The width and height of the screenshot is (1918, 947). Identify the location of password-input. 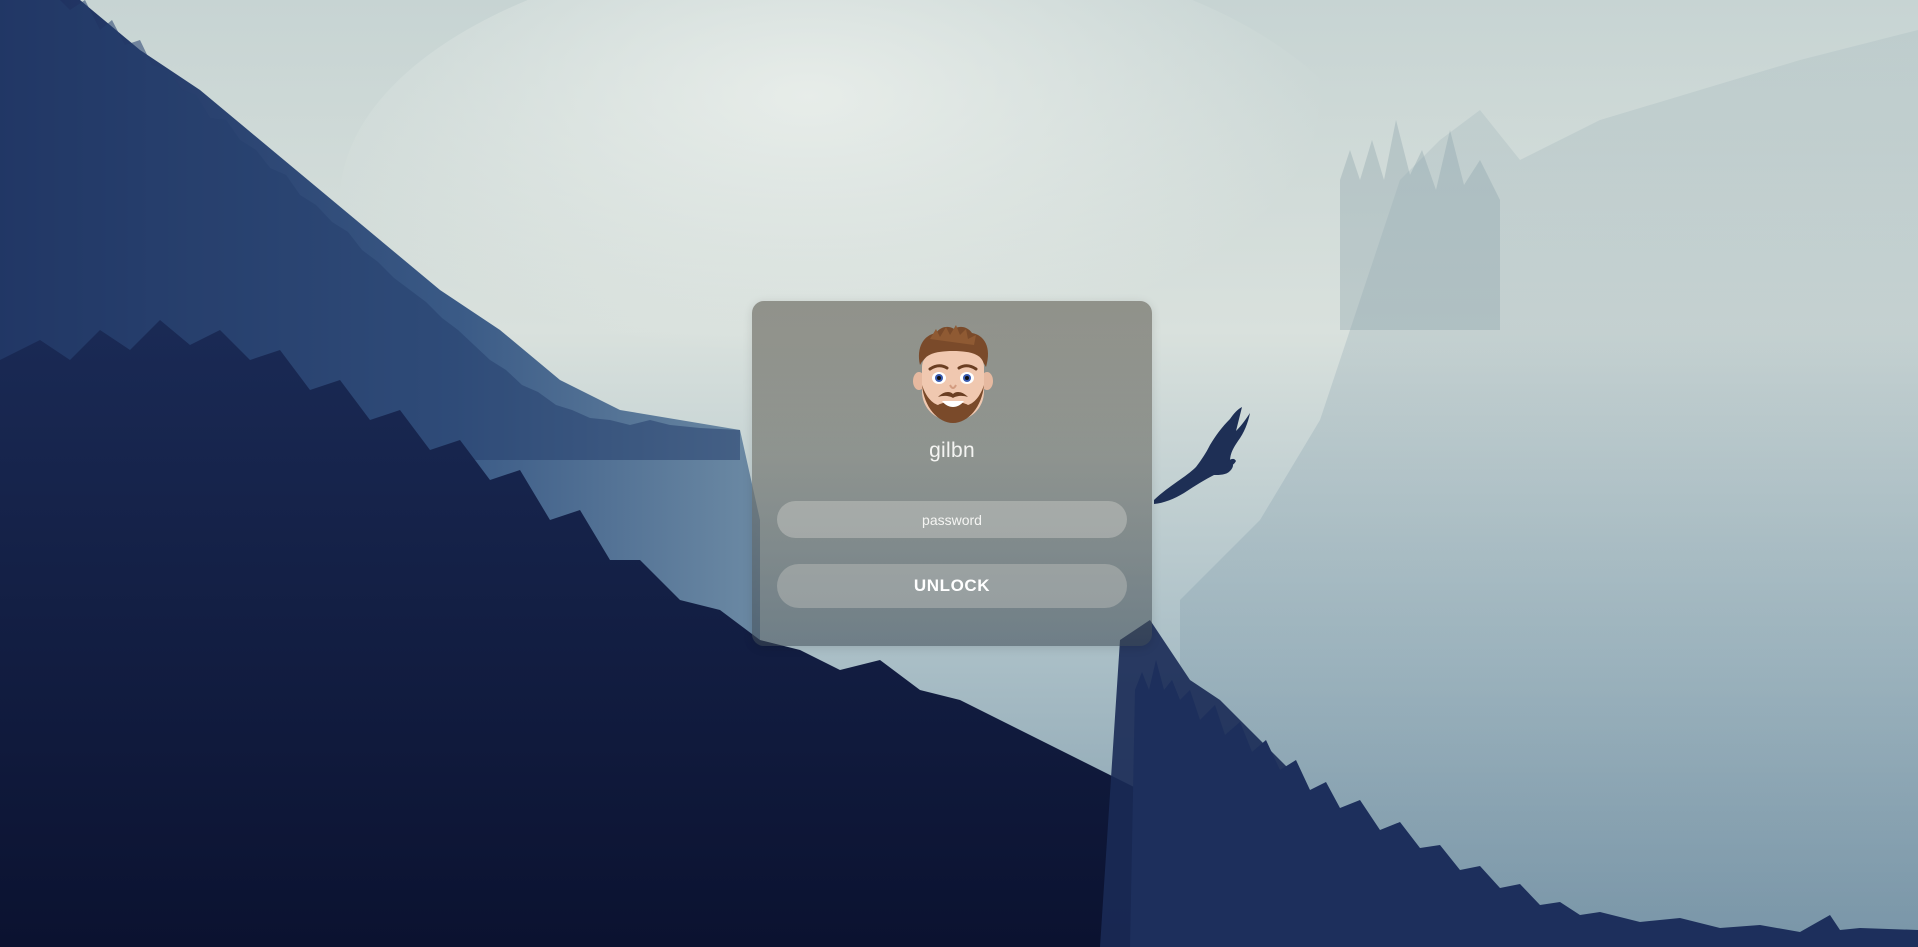
(952, 519).